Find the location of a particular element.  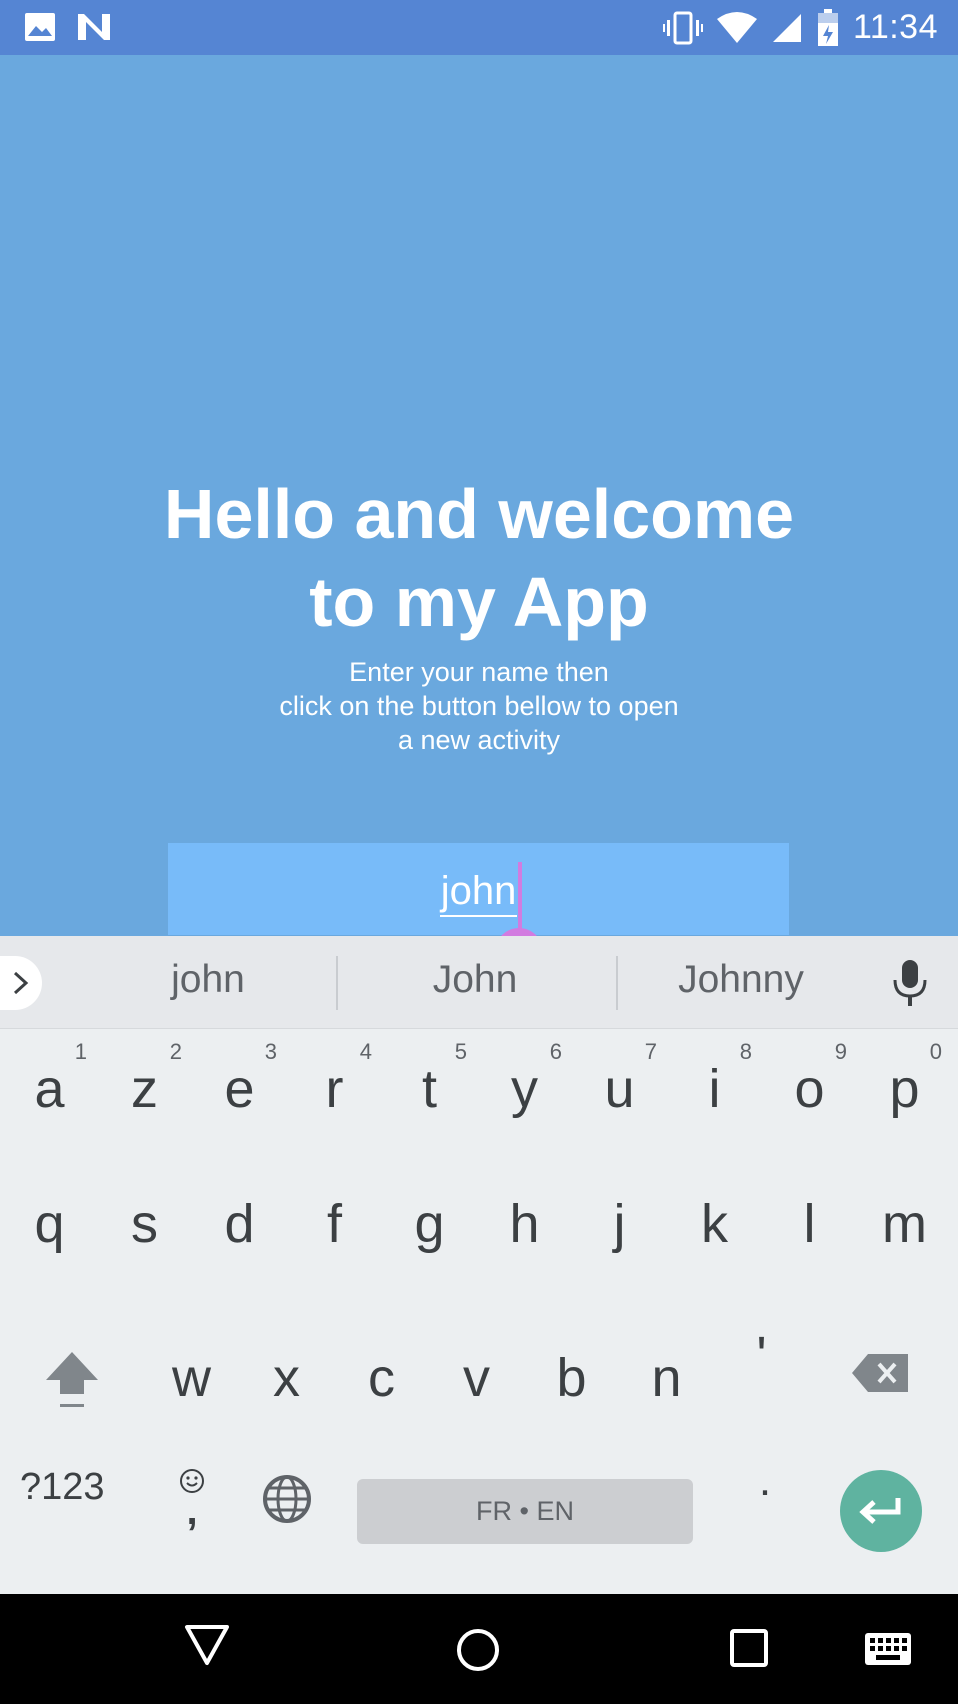

language-switch-key is located at coordinates (287, 1501).